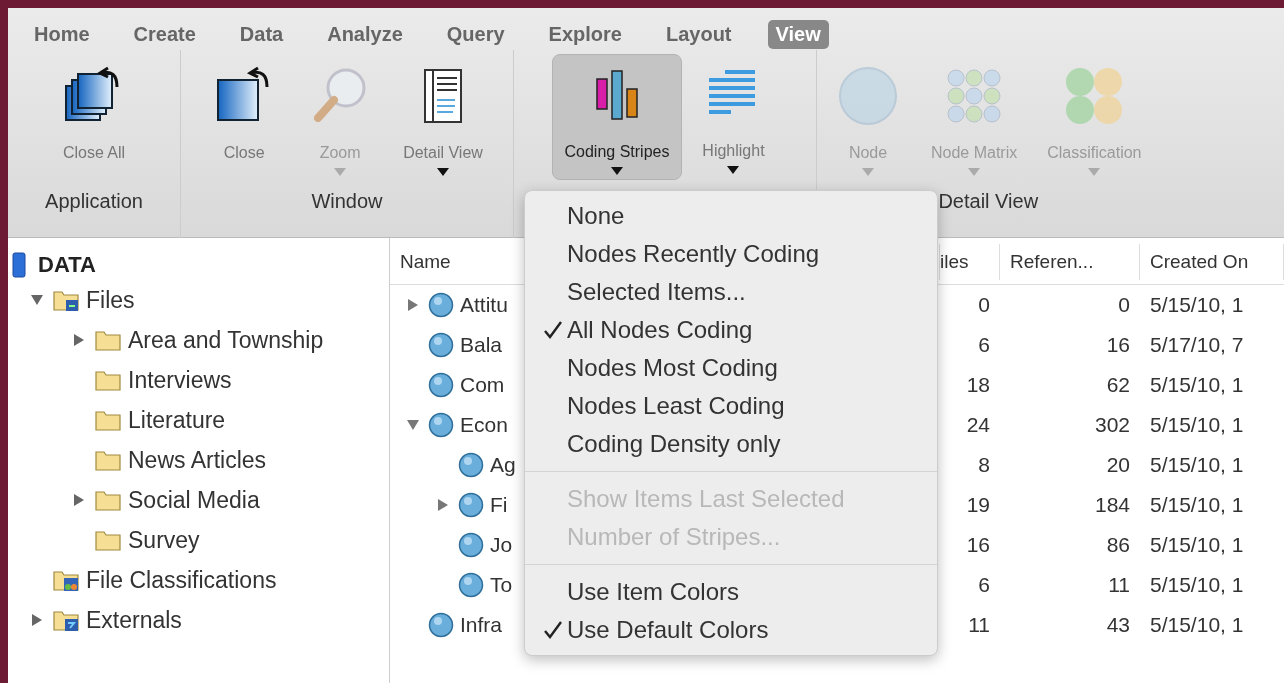 This screenshot has height=683, width=1284. What do you see at coordinates (978, 505) in the screenshot?
I see `table-cell-text: 19` at bounding box center [978, 505].